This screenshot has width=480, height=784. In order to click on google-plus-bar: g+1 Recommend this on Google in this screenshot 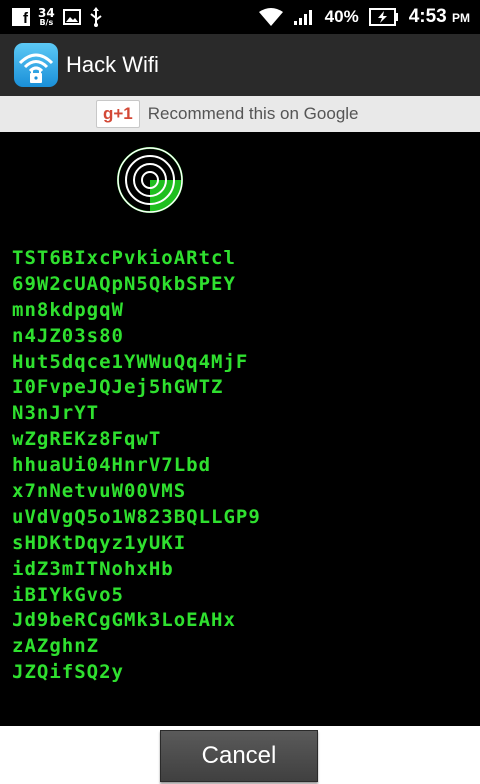, I will do `click(240, 114)`.